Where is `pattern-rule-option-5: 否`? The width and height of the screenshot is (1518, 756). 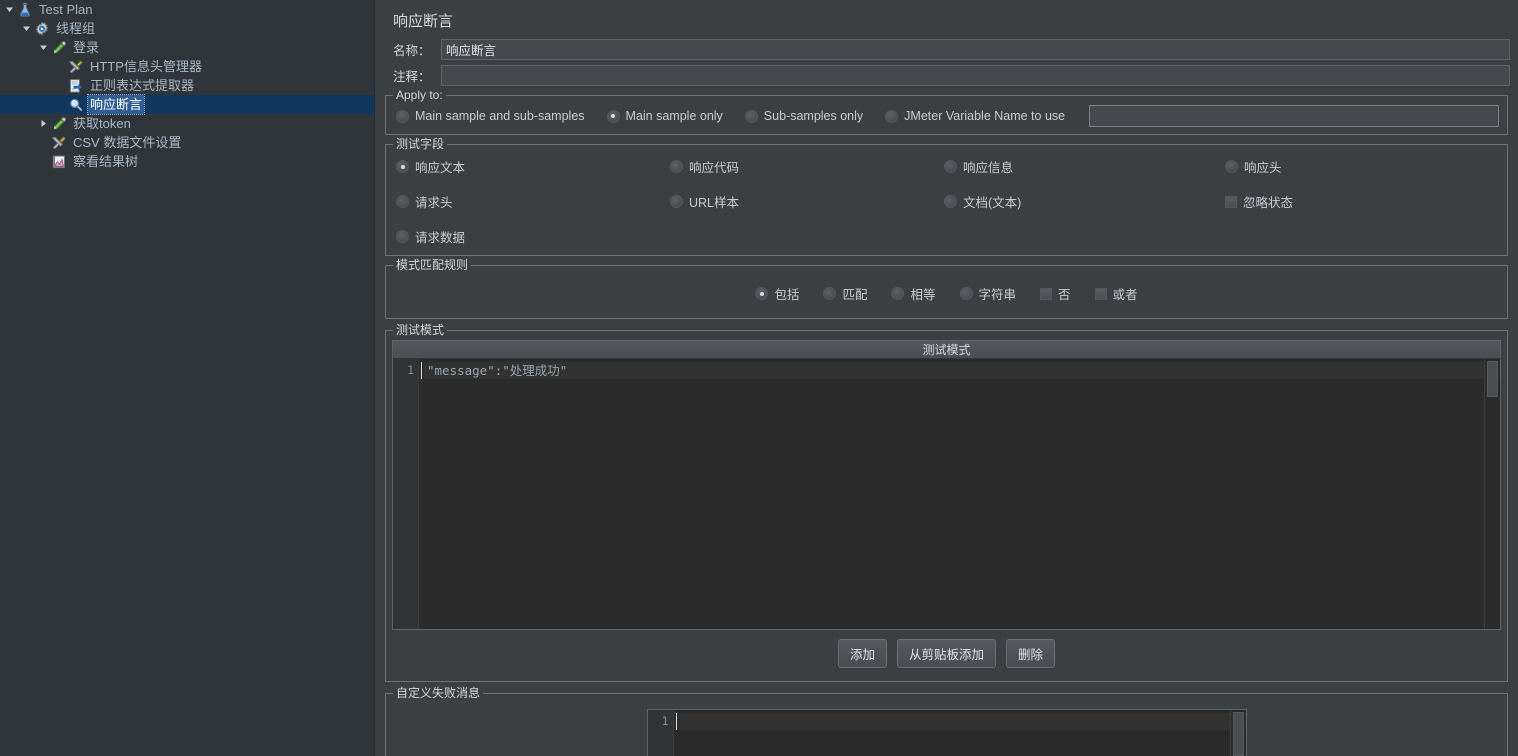 pattern-rule-option-5: 否 is located at coordinates (1055, 293).